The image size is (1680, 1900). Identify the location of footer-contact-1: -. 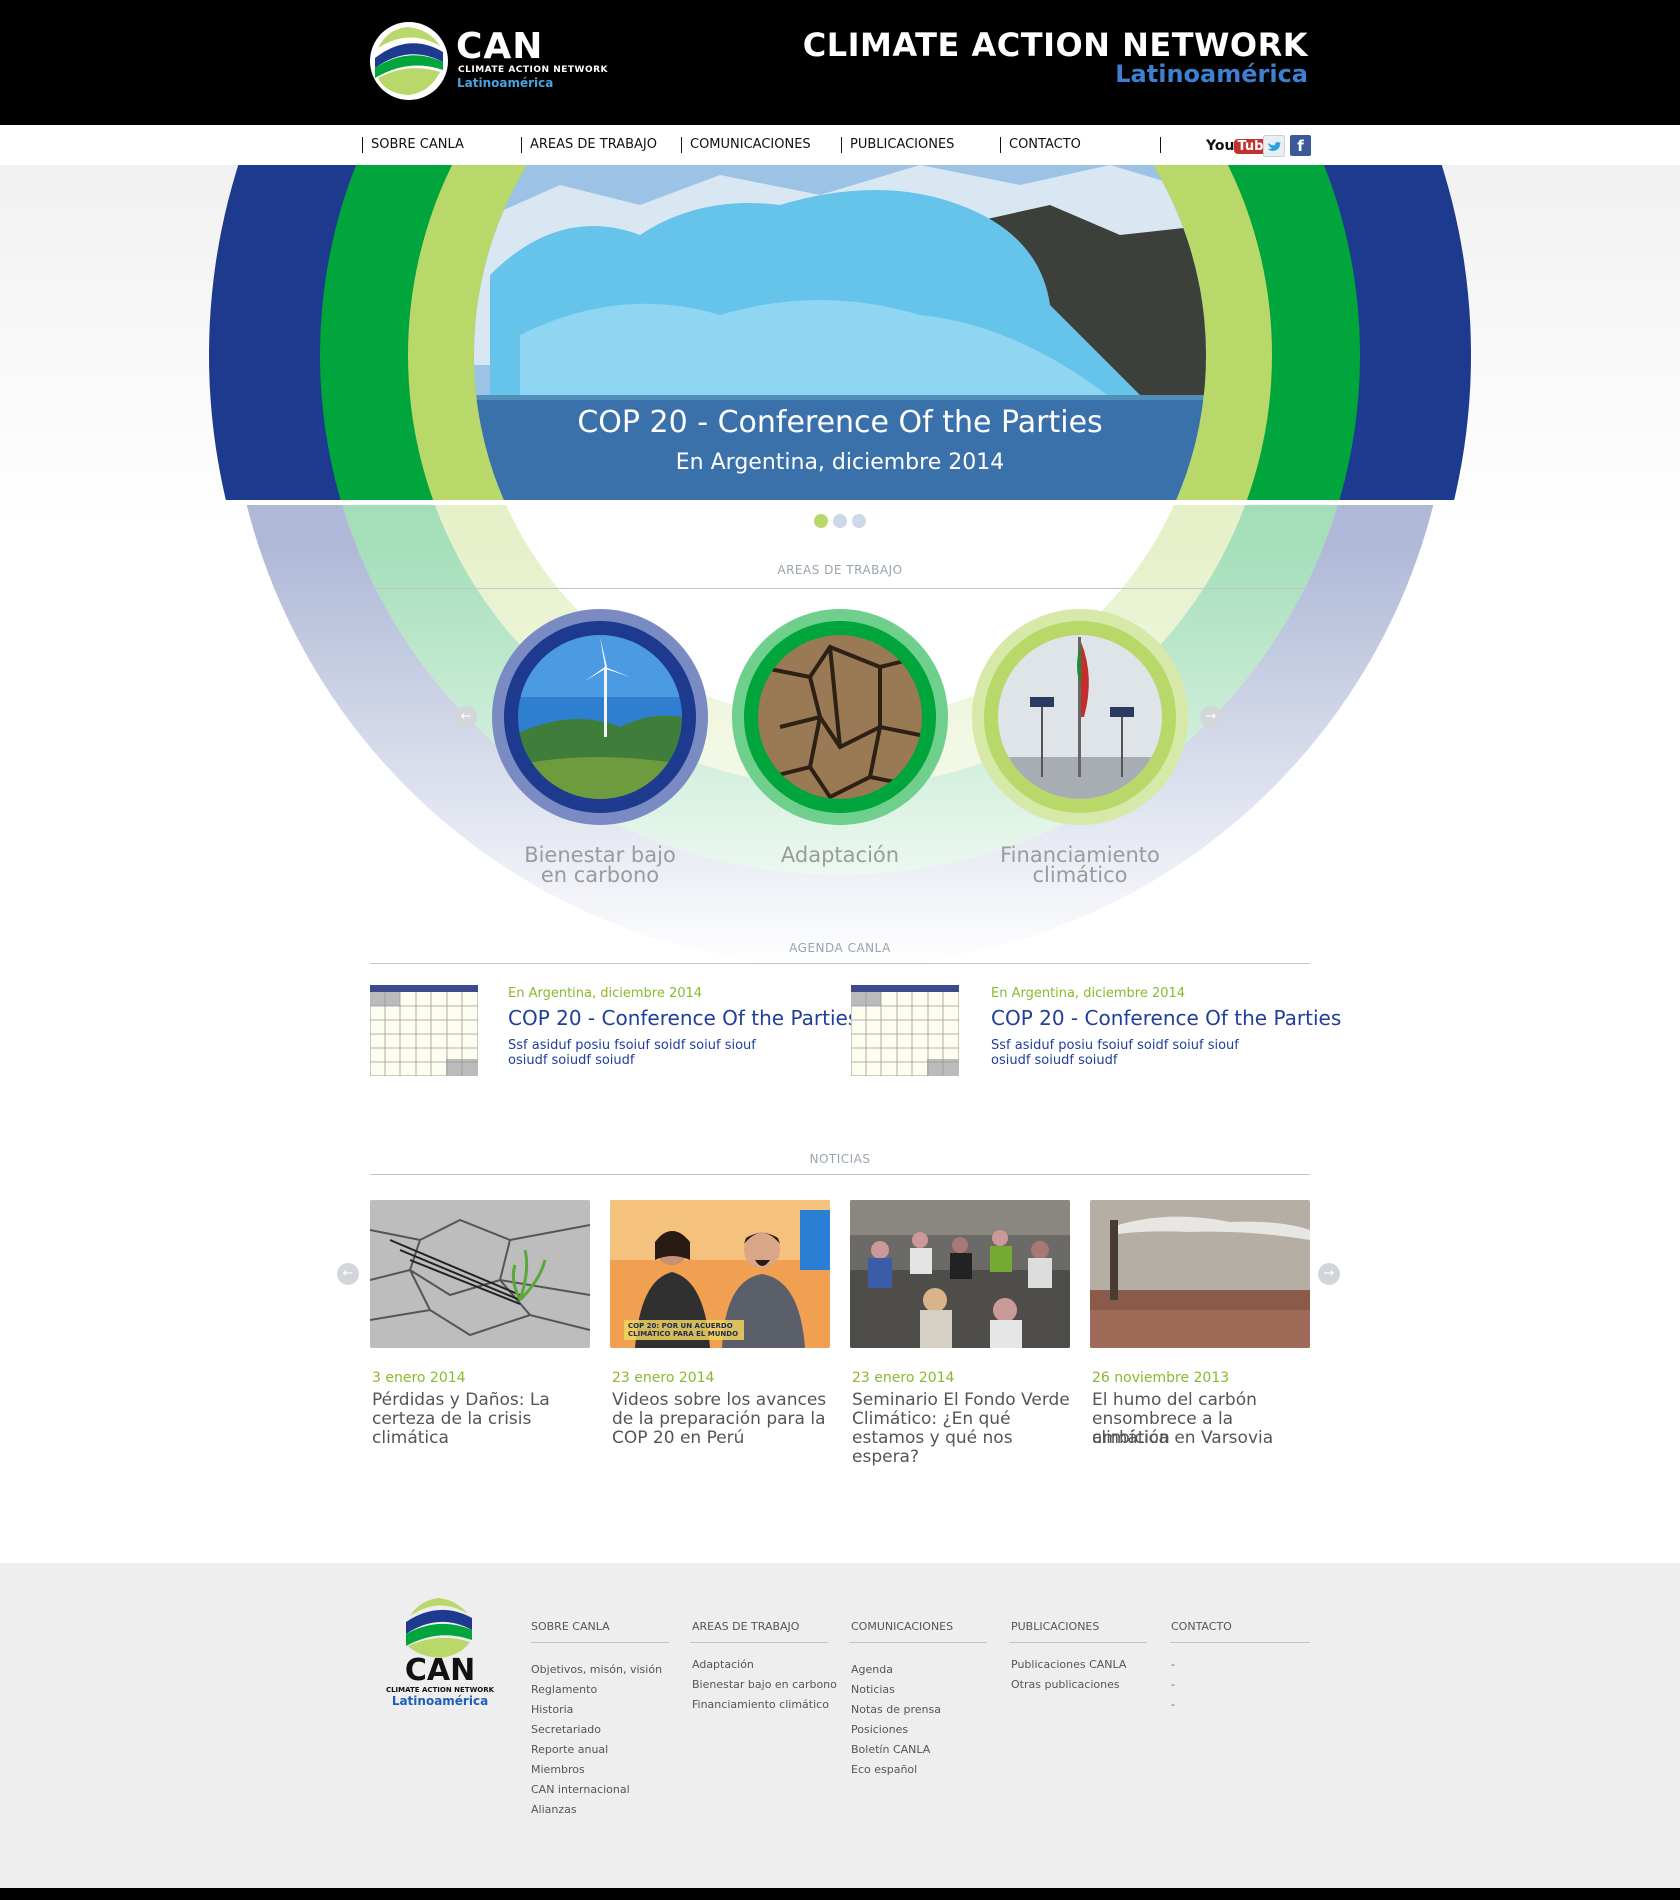
(1173, 1664).